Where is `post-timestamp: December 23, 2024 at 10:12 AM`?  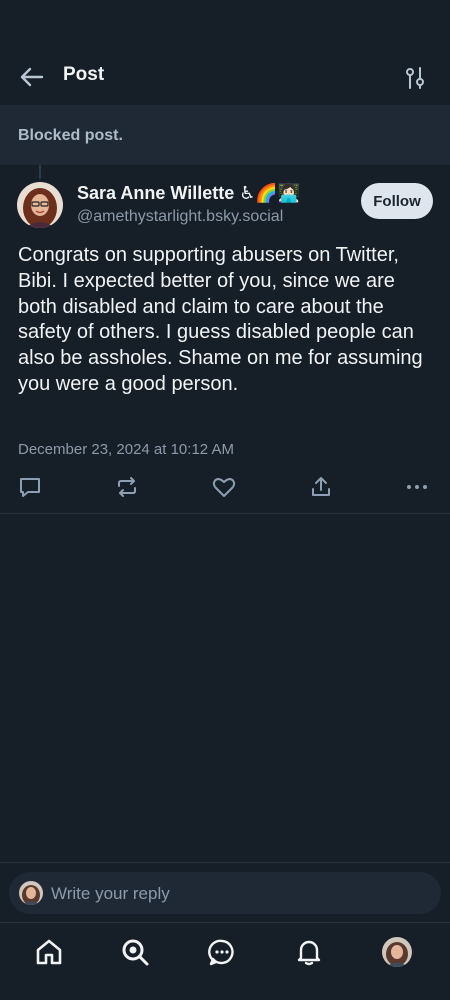
post-timestamp: December 23, 2024 at 10:12 AM is located at coordinates (126, 449).